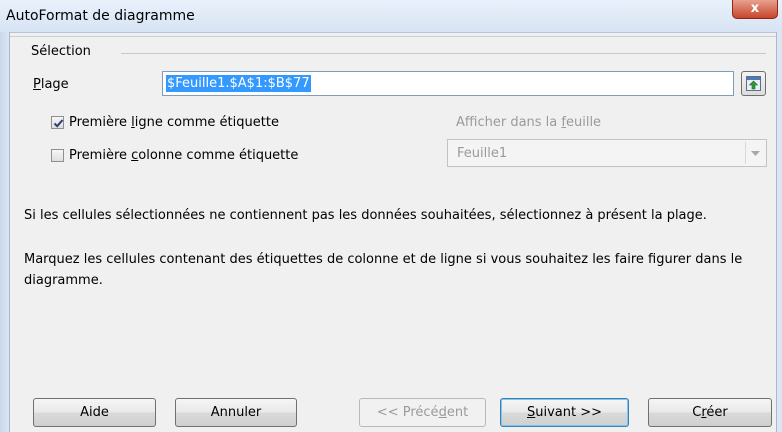  I want to click on shrink-button, so click(753, 83).